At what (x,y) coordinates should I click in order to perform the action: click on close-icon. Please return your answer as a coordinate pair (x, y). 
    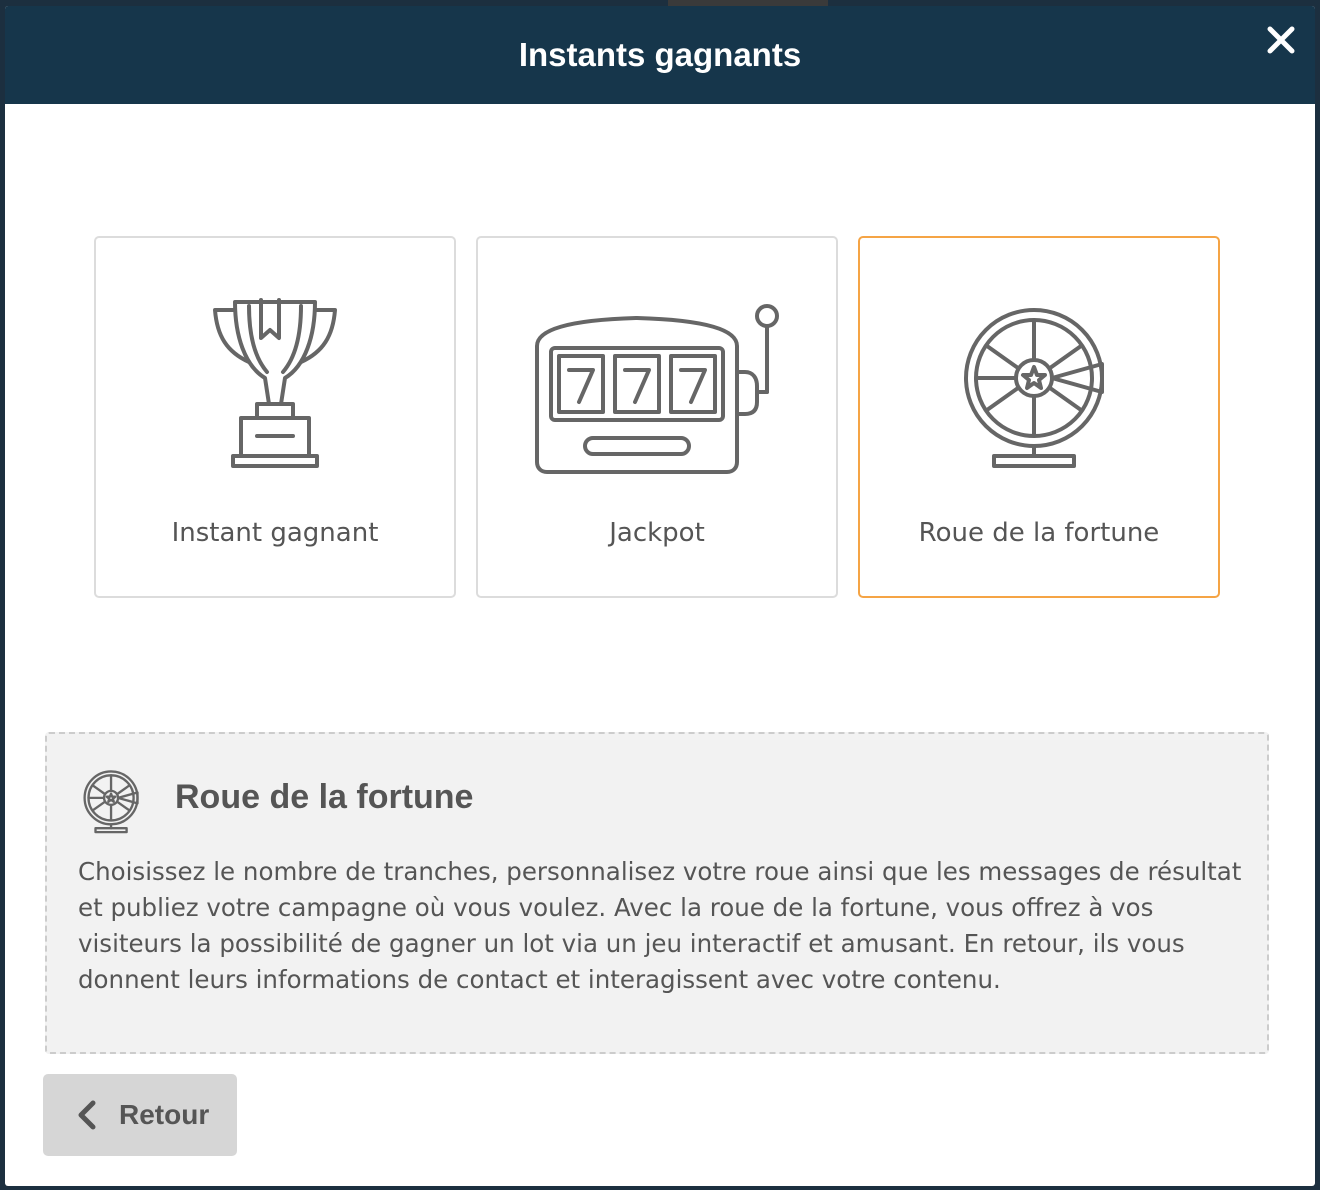
    Looking at the image, I should click on (1281, 40).